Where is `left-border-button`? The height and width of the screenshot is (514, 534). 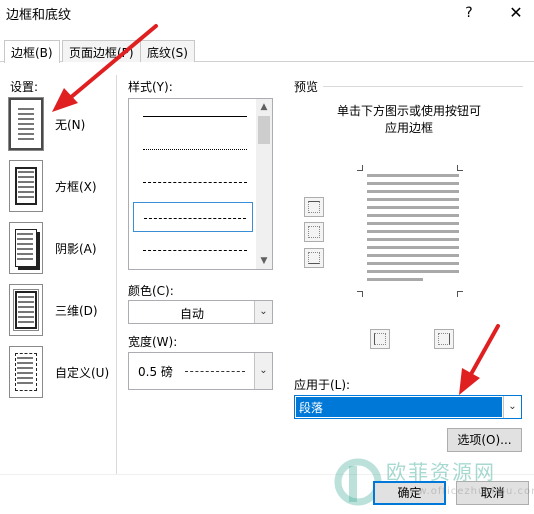
left-border-button is located at coordinates (380, 339).